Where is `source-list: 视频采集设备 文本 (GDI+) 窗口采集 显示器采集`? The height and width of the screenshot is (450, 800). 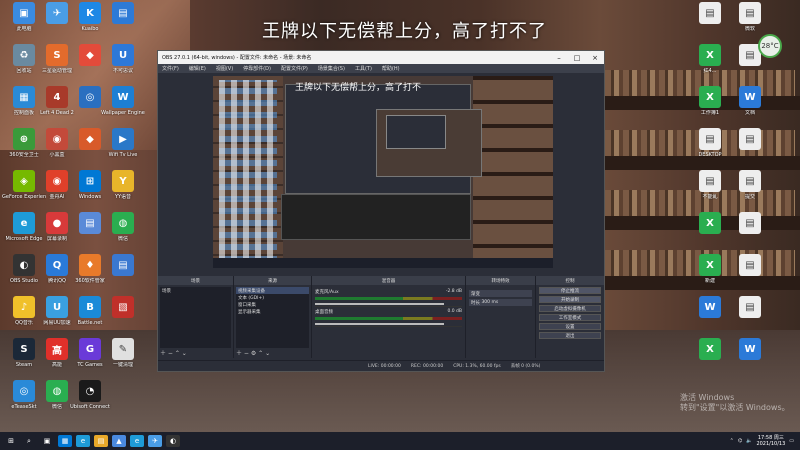 source-list: 视频采集设备 文本 (GDI+) 窗口采集 显示器采集 is located at coordinates (272, 317).